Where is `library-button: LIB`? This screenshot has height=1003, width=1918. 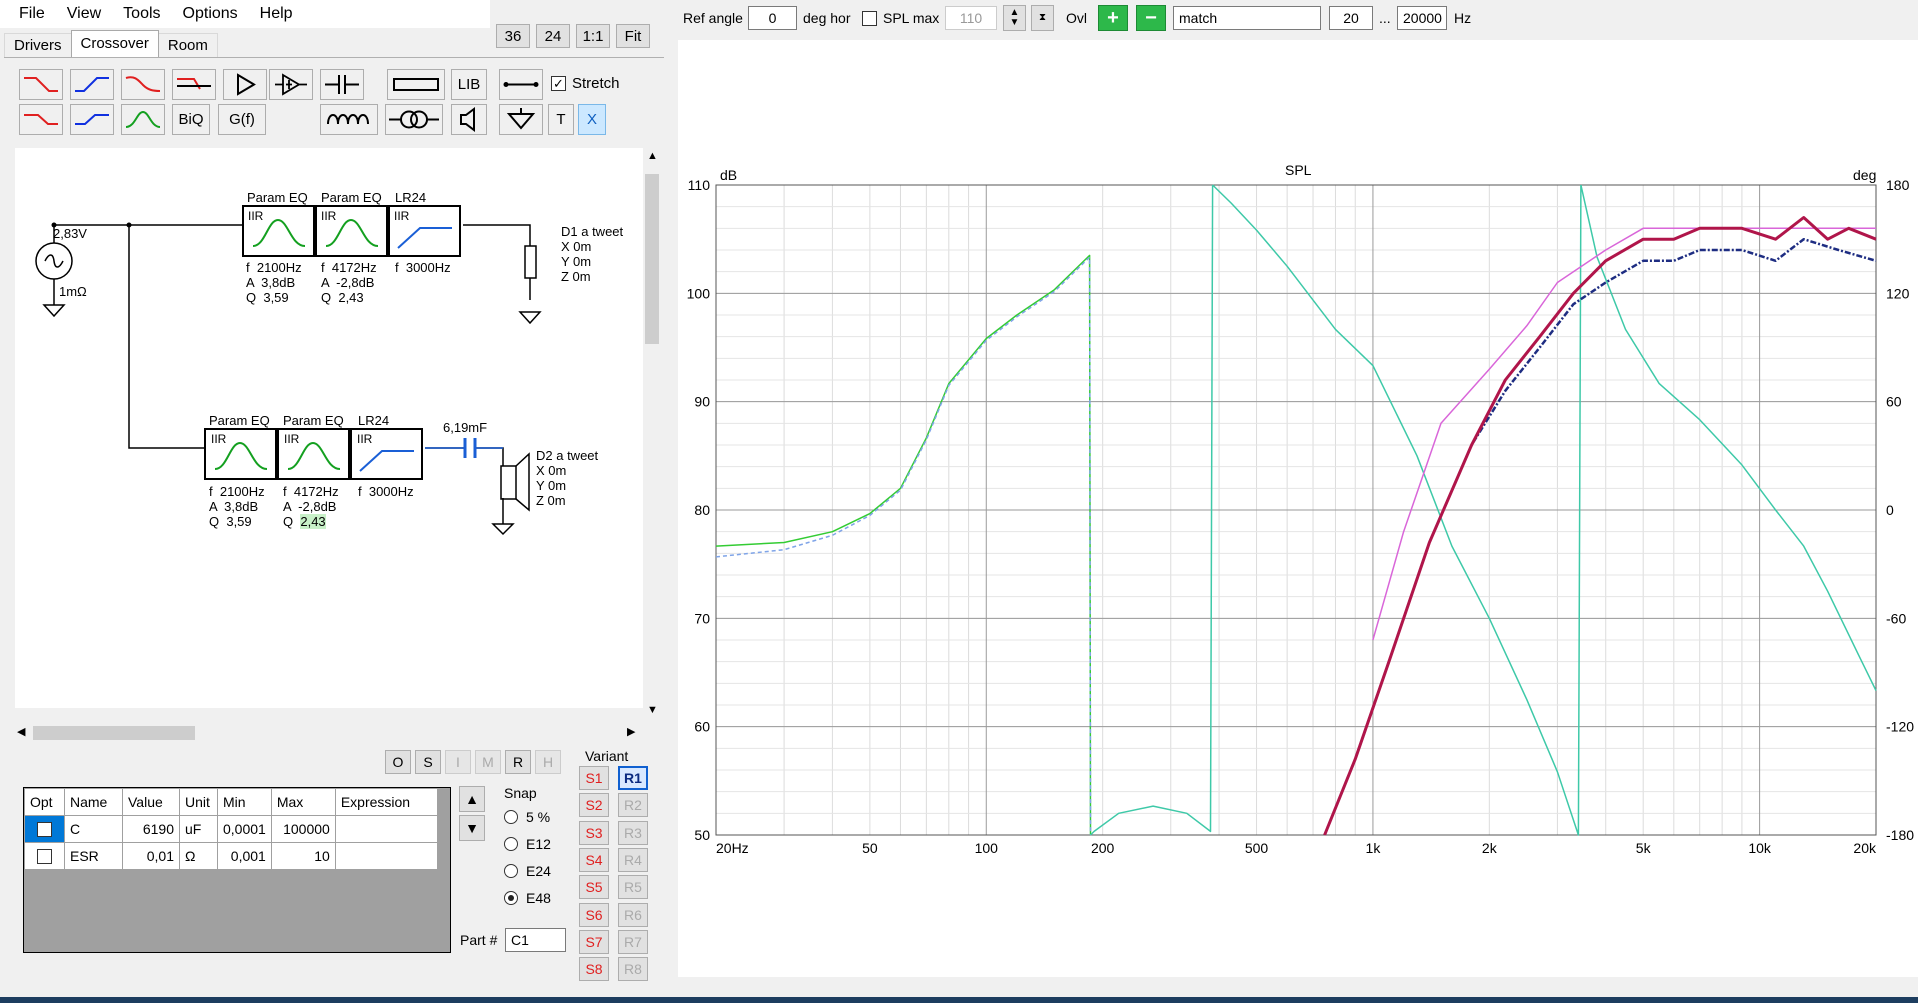 library-button: LIB is located at coordinates (469, 84).